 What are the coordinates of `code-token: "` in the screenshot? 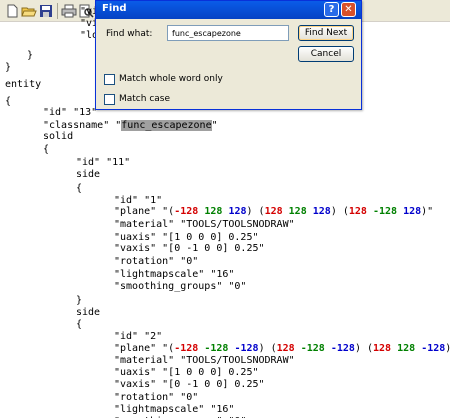 It's located at (214, 125).